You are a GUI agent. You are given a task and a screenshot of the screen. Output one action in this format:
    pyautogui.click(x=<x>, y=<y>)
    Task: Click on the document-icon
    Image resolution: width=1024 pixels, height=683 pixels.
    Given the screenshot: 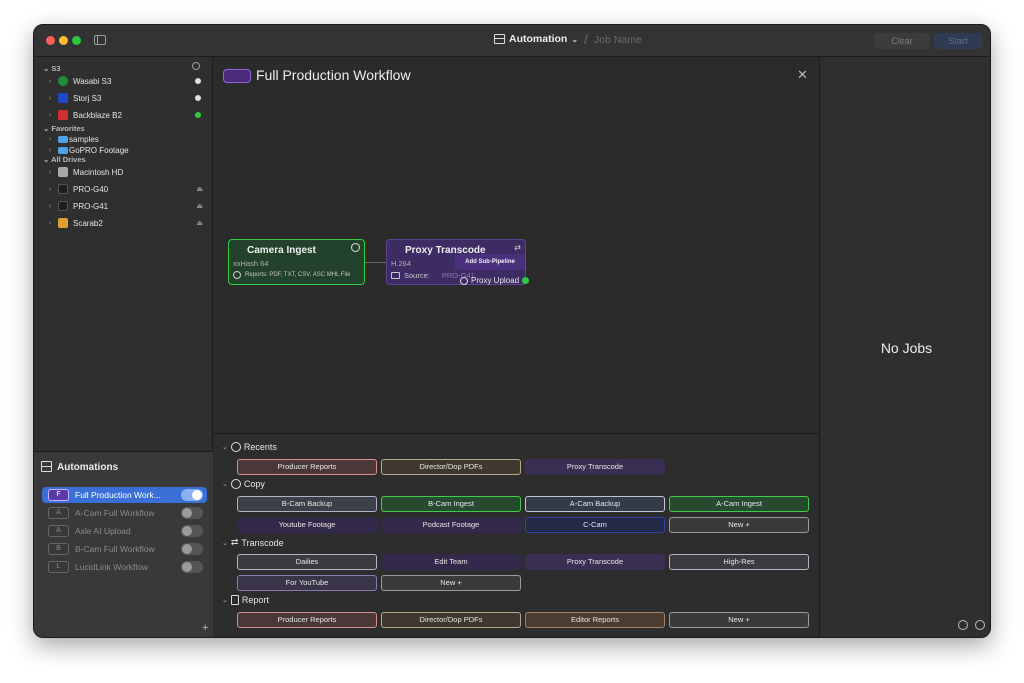 What is the action you would take?
    pyautogui.click(x=234, y=600)
    